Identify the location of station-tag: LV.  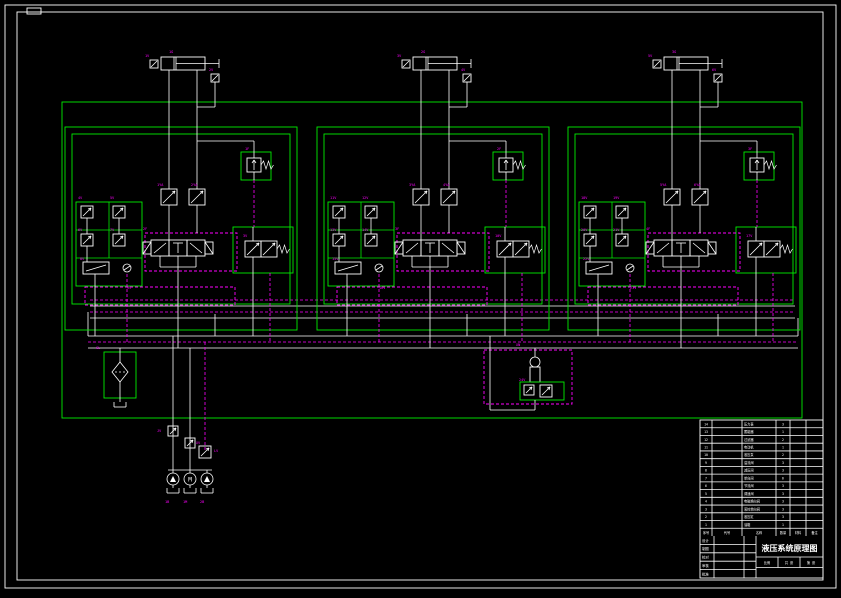
(216, 451).